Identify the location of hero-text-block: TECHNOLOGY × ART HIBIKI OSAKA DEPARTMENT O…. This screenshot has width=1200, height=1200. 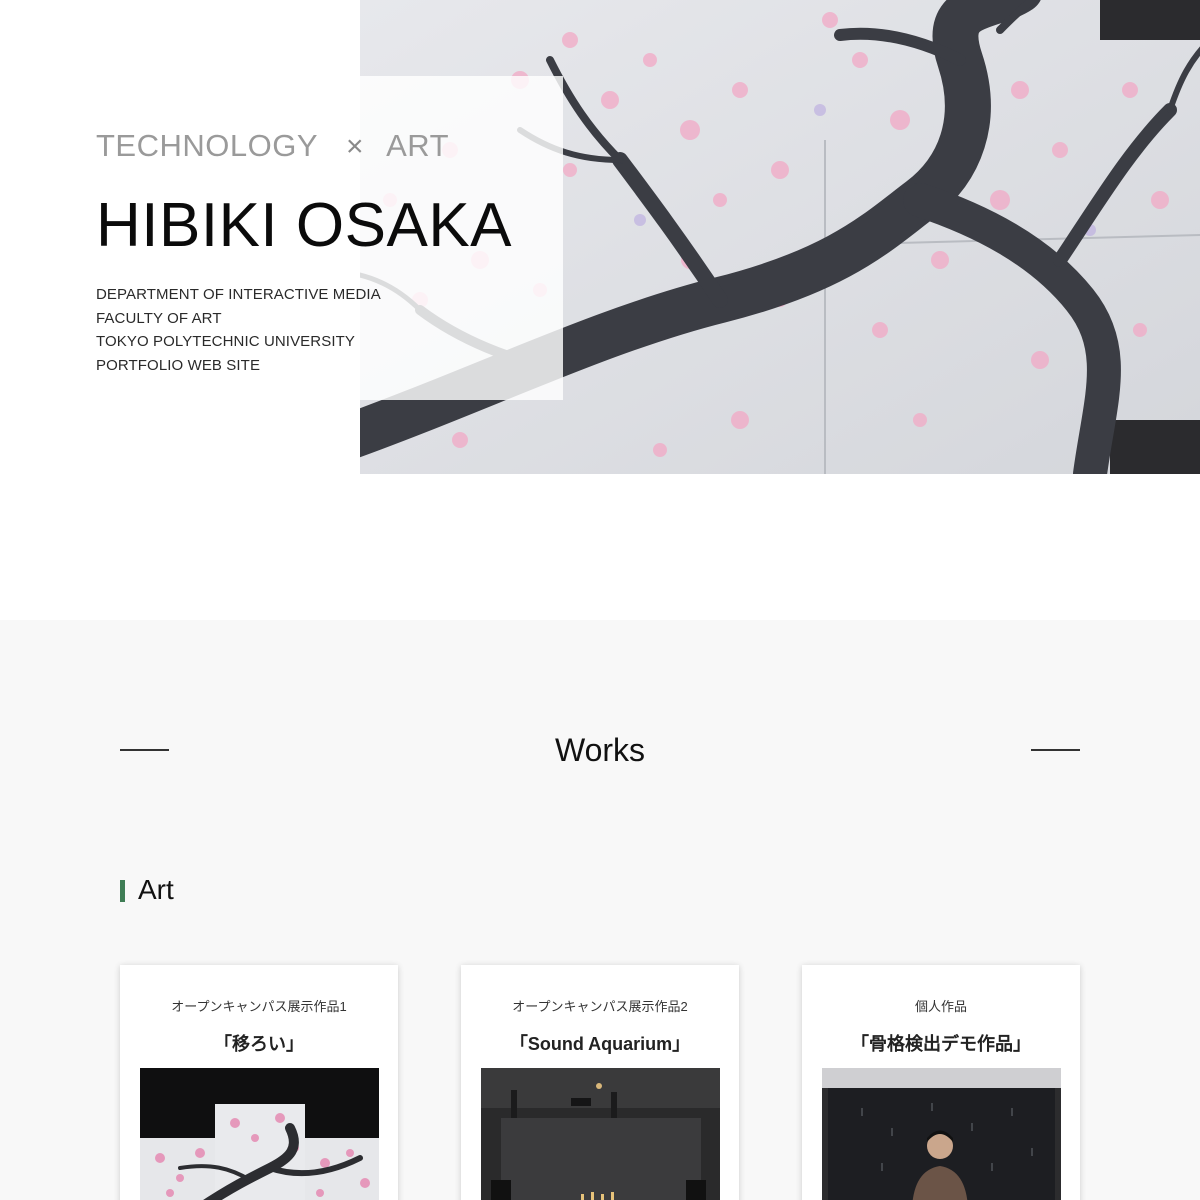
(336, 252).